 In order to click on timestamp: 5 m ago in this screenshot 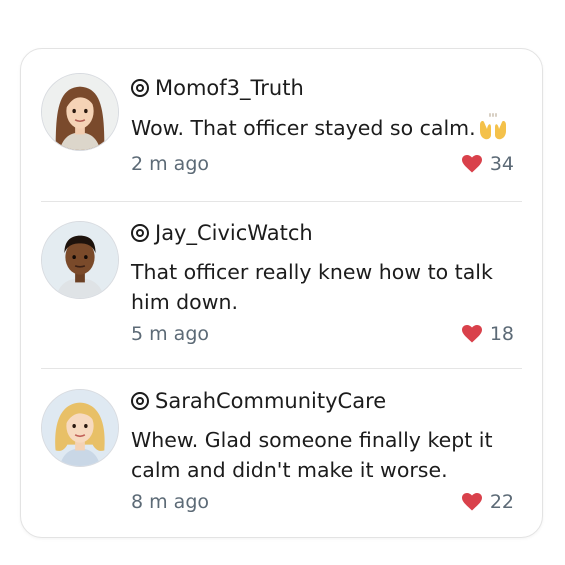, I will do `click(170, 334)`.